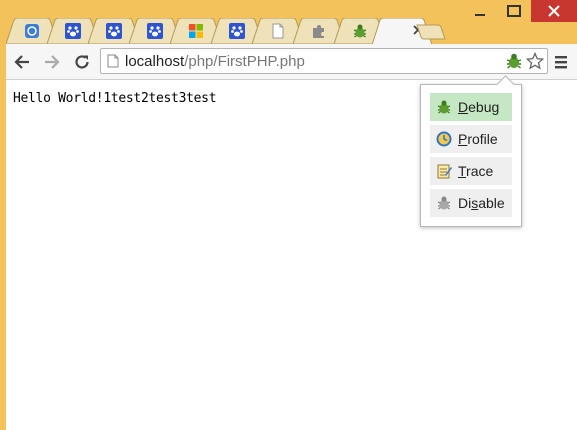 This screenshot has width=577, height=430. Describe the element at coordinates (476, 171) in the screenshot. I see `trace-label: Trace` at that location.